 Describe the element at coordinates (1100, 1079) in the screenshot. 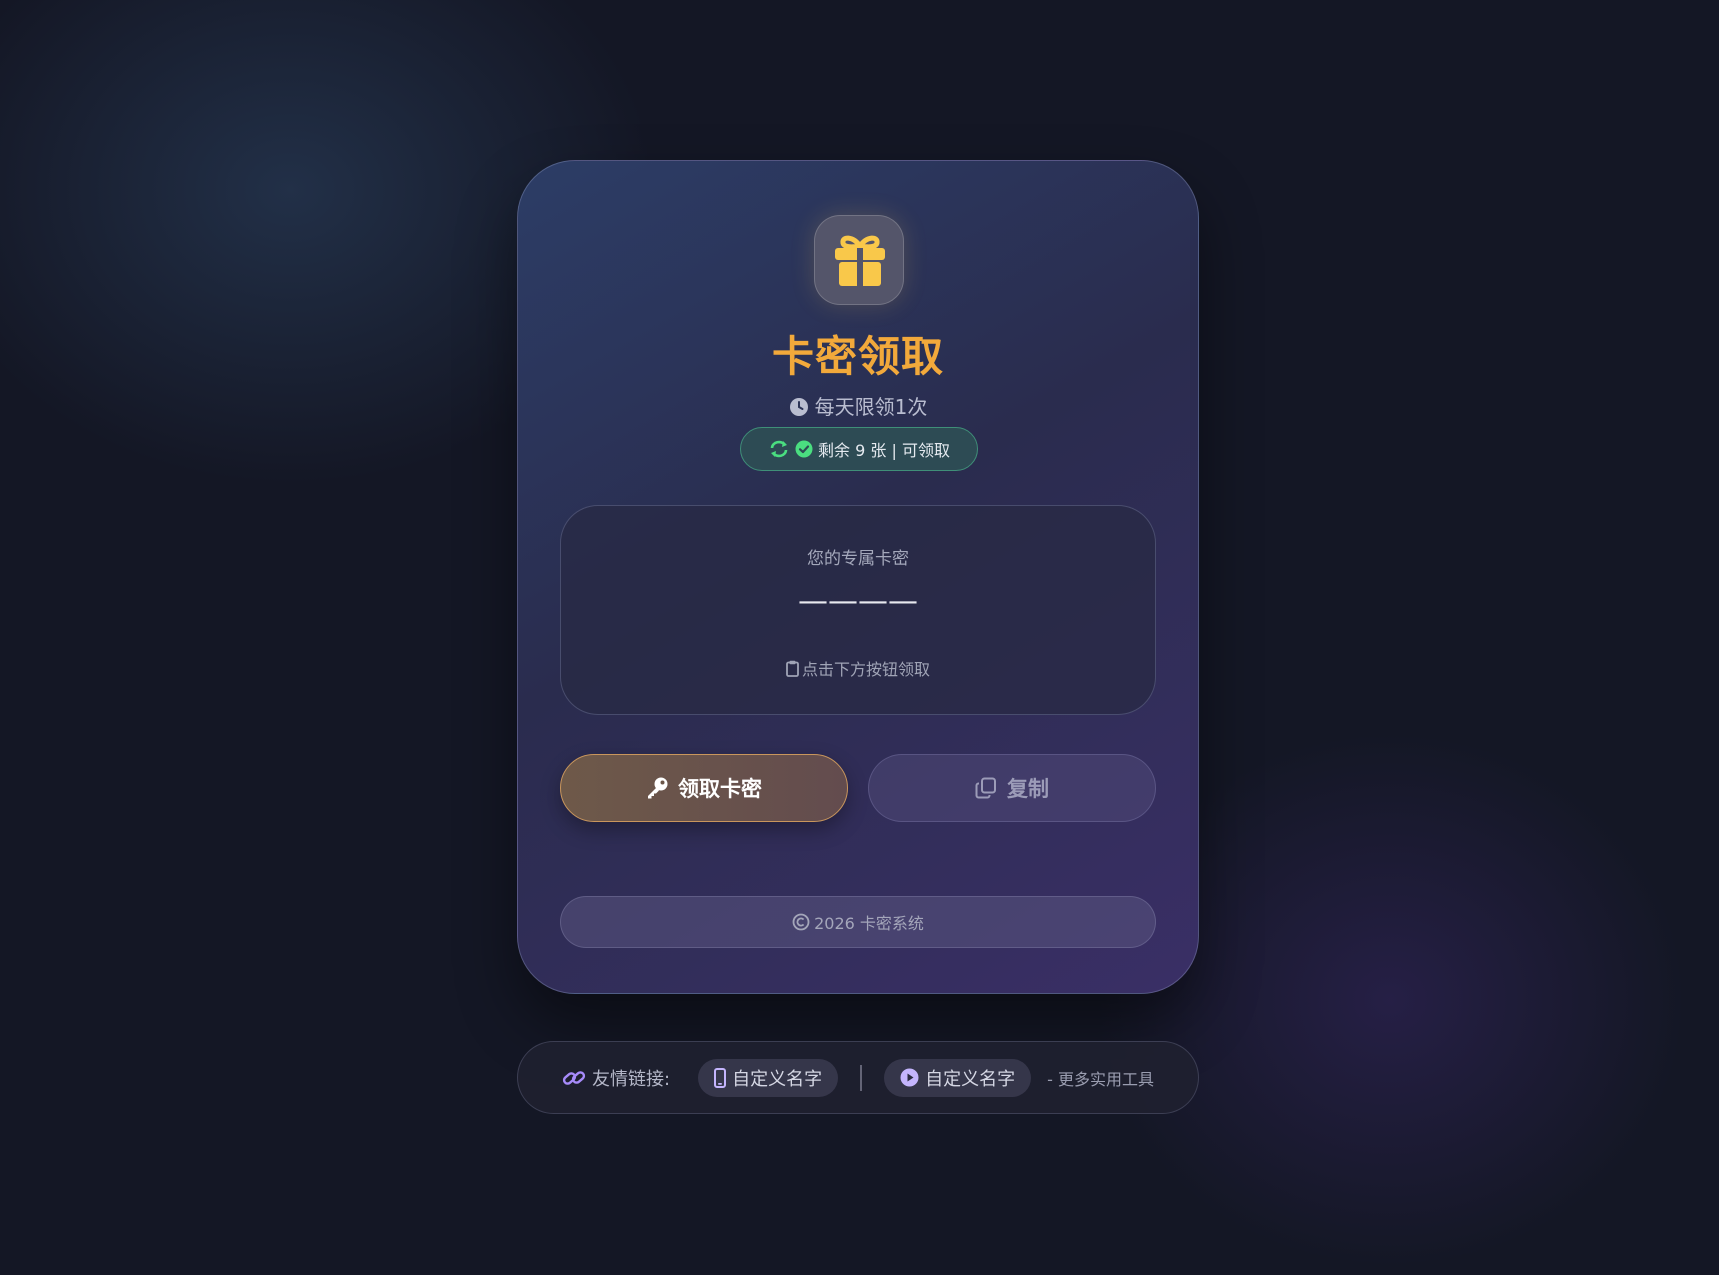

I see `more-tools-text: - 更多实用工具` at that location.